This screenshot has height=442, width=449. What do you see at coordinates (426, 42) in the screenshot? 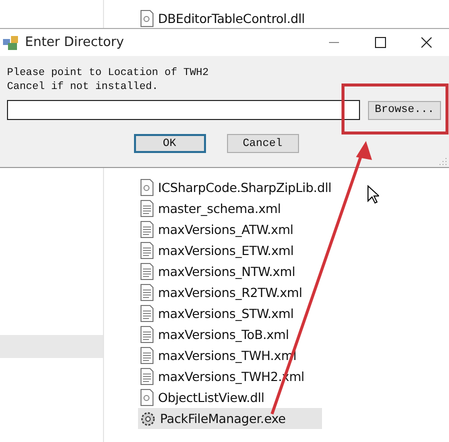
I see `close-icon` at bounding box center [426, 42].